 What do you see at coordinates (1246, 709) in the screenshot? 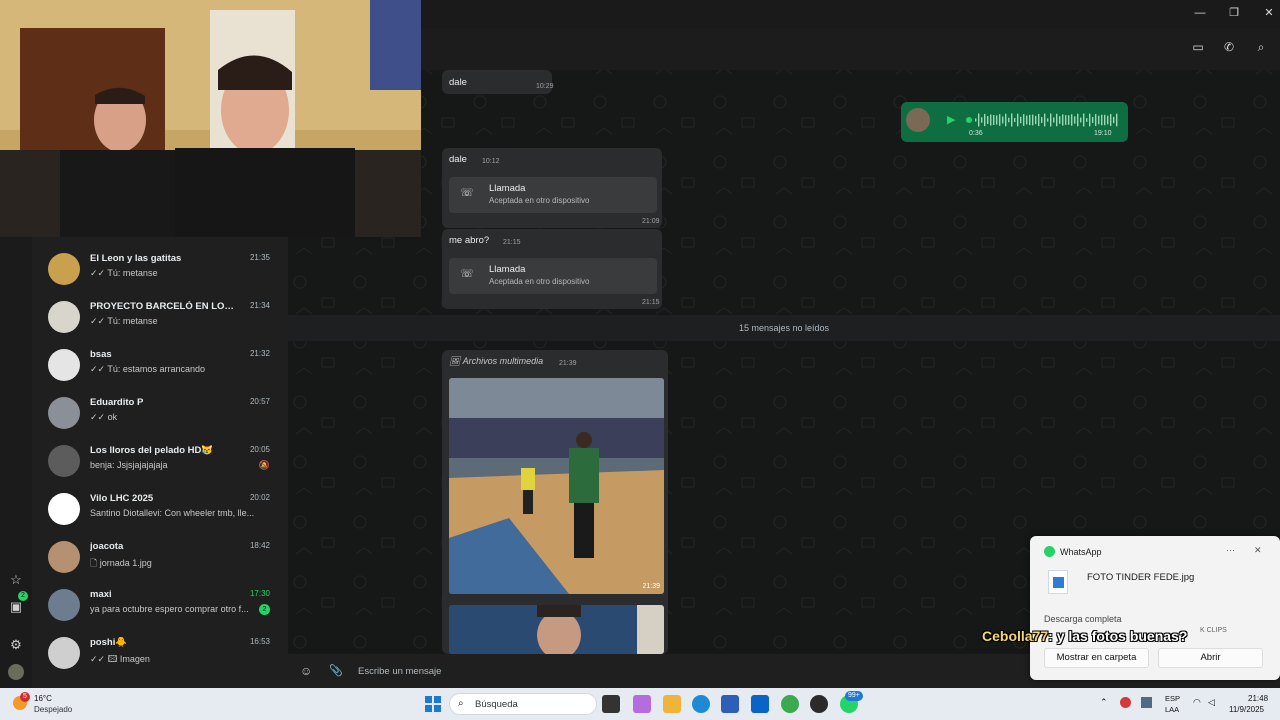
I see `clock-date: 11/9/2025` at bounding box center [1246, 709].